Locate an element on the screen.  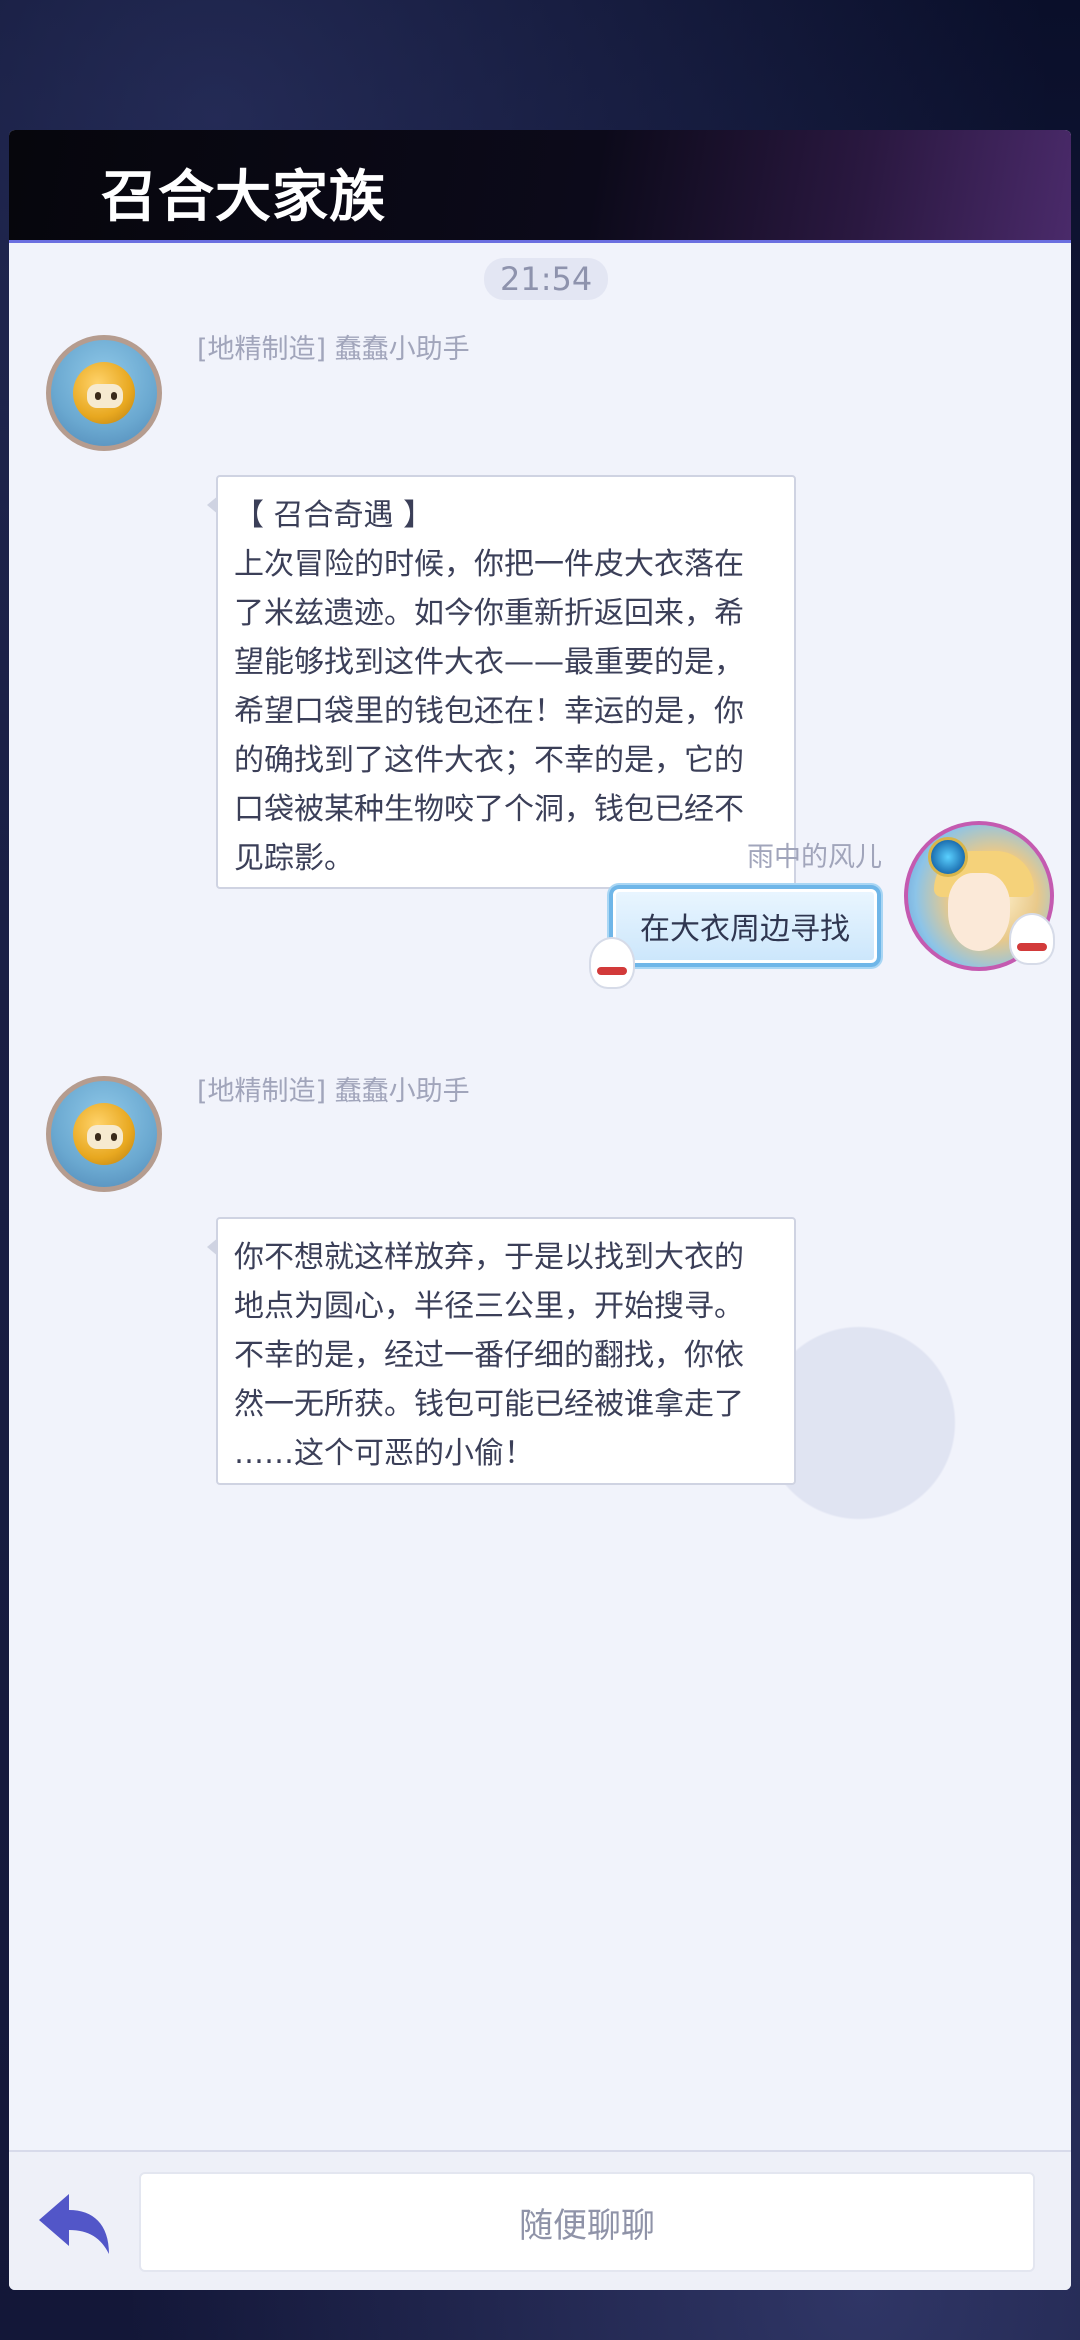
message-timestamp: 21:54 is located at coordinates (546, 279).